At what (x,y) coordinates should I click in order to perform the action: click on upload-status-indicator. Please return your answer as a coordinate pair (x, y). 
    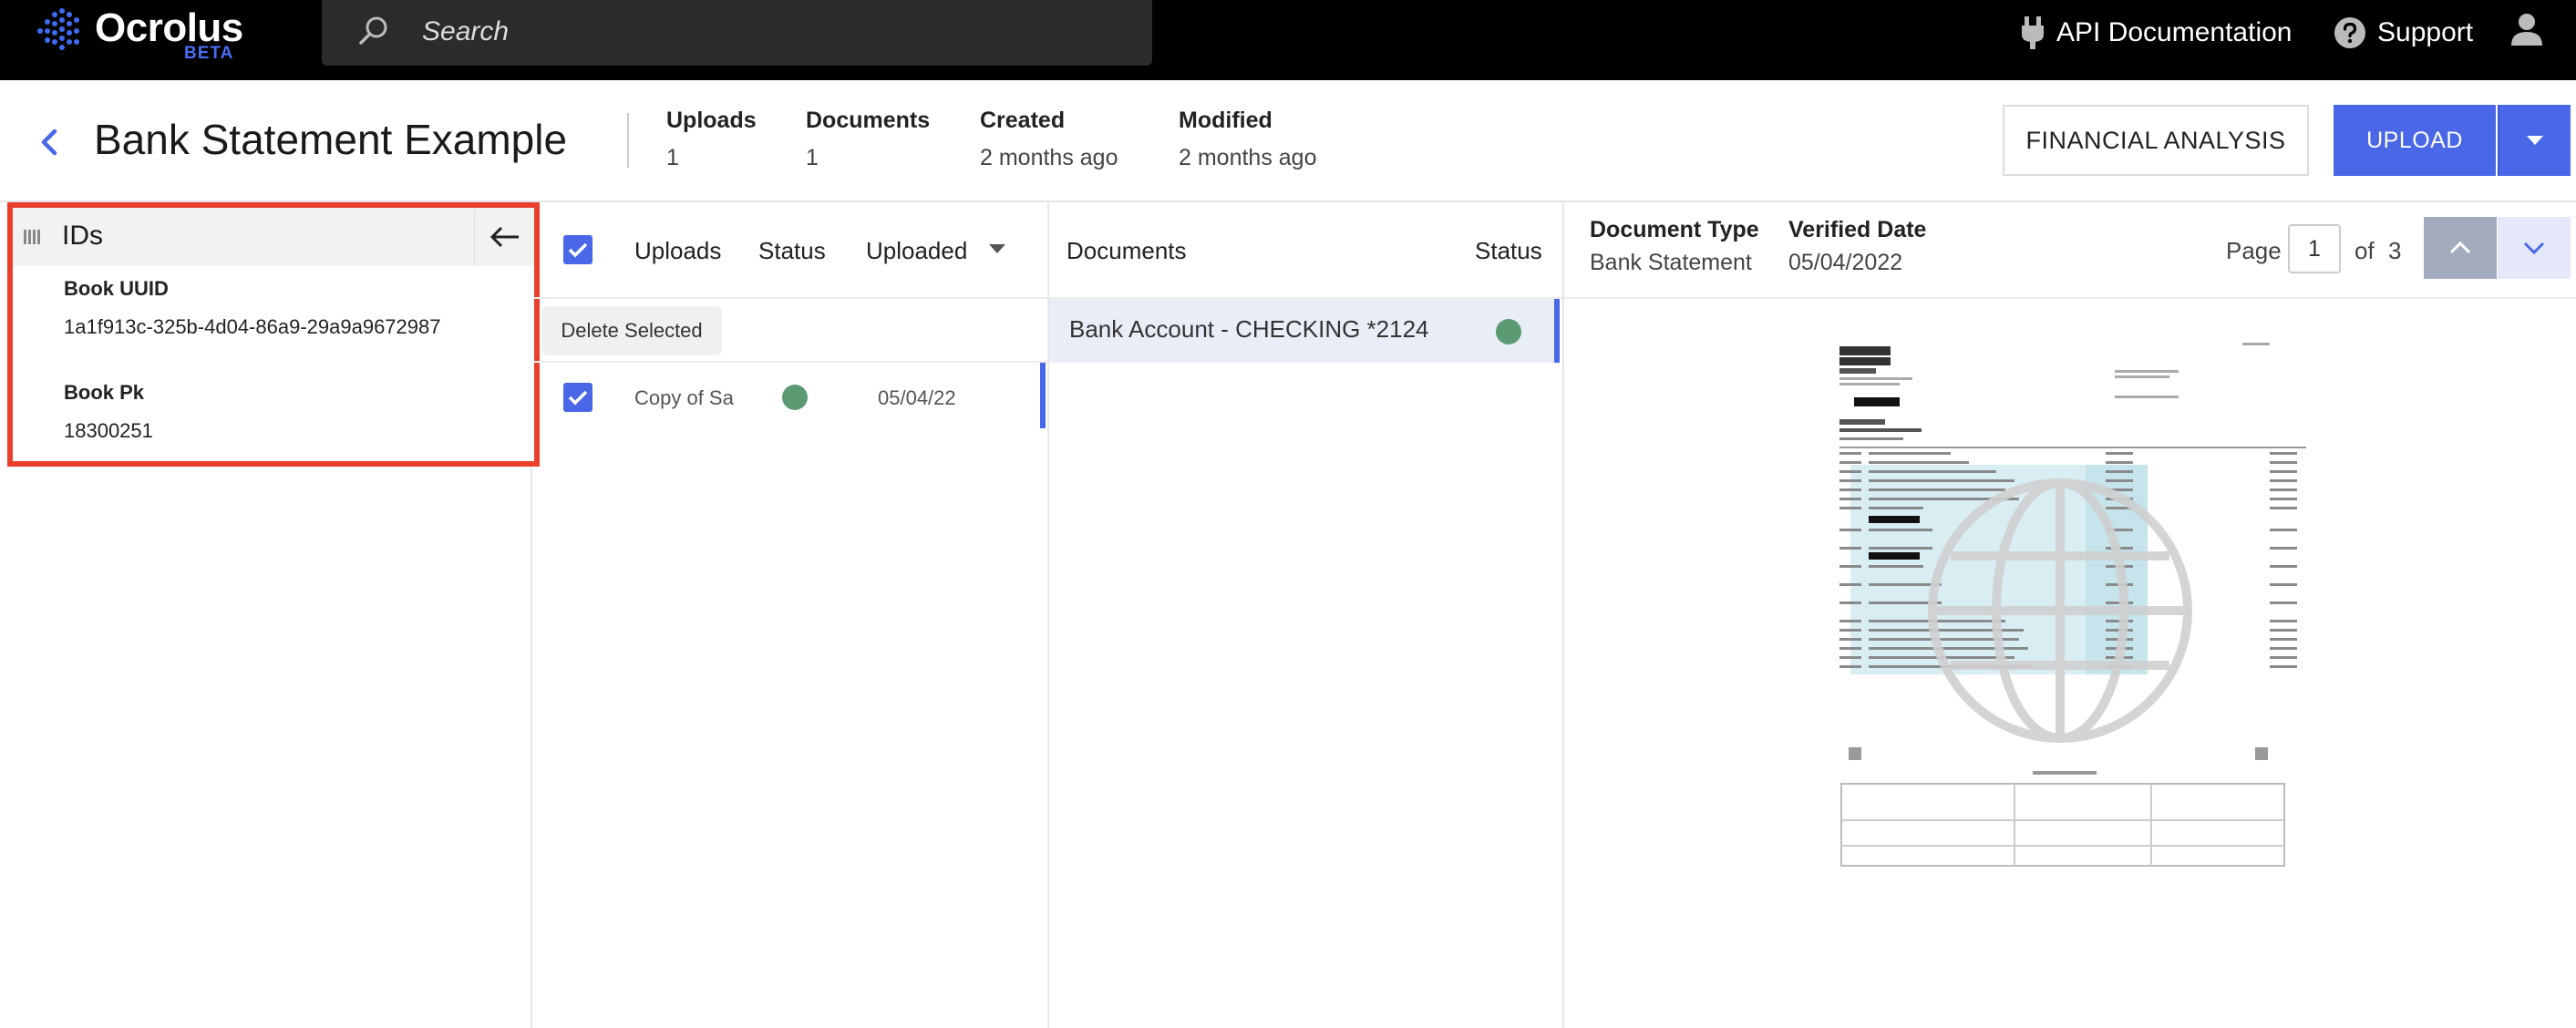
    Looking at the image, I should click on (795, 398).